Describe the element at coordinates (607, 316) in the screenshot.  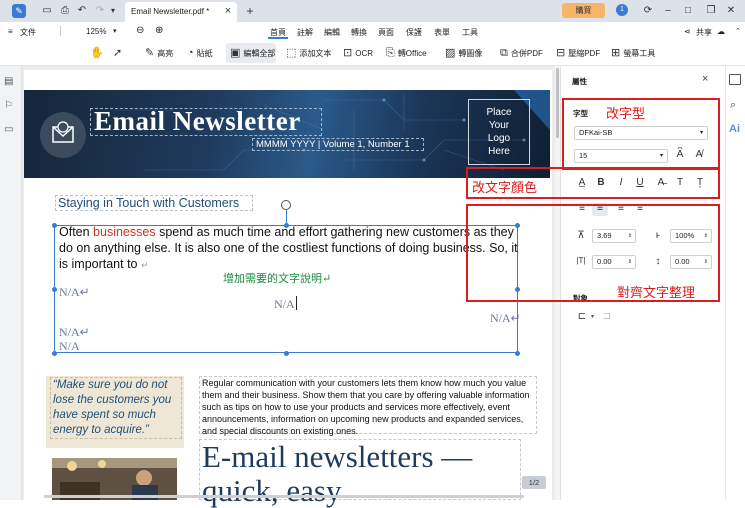
I see `distribute-icon: ⊐` at that location.